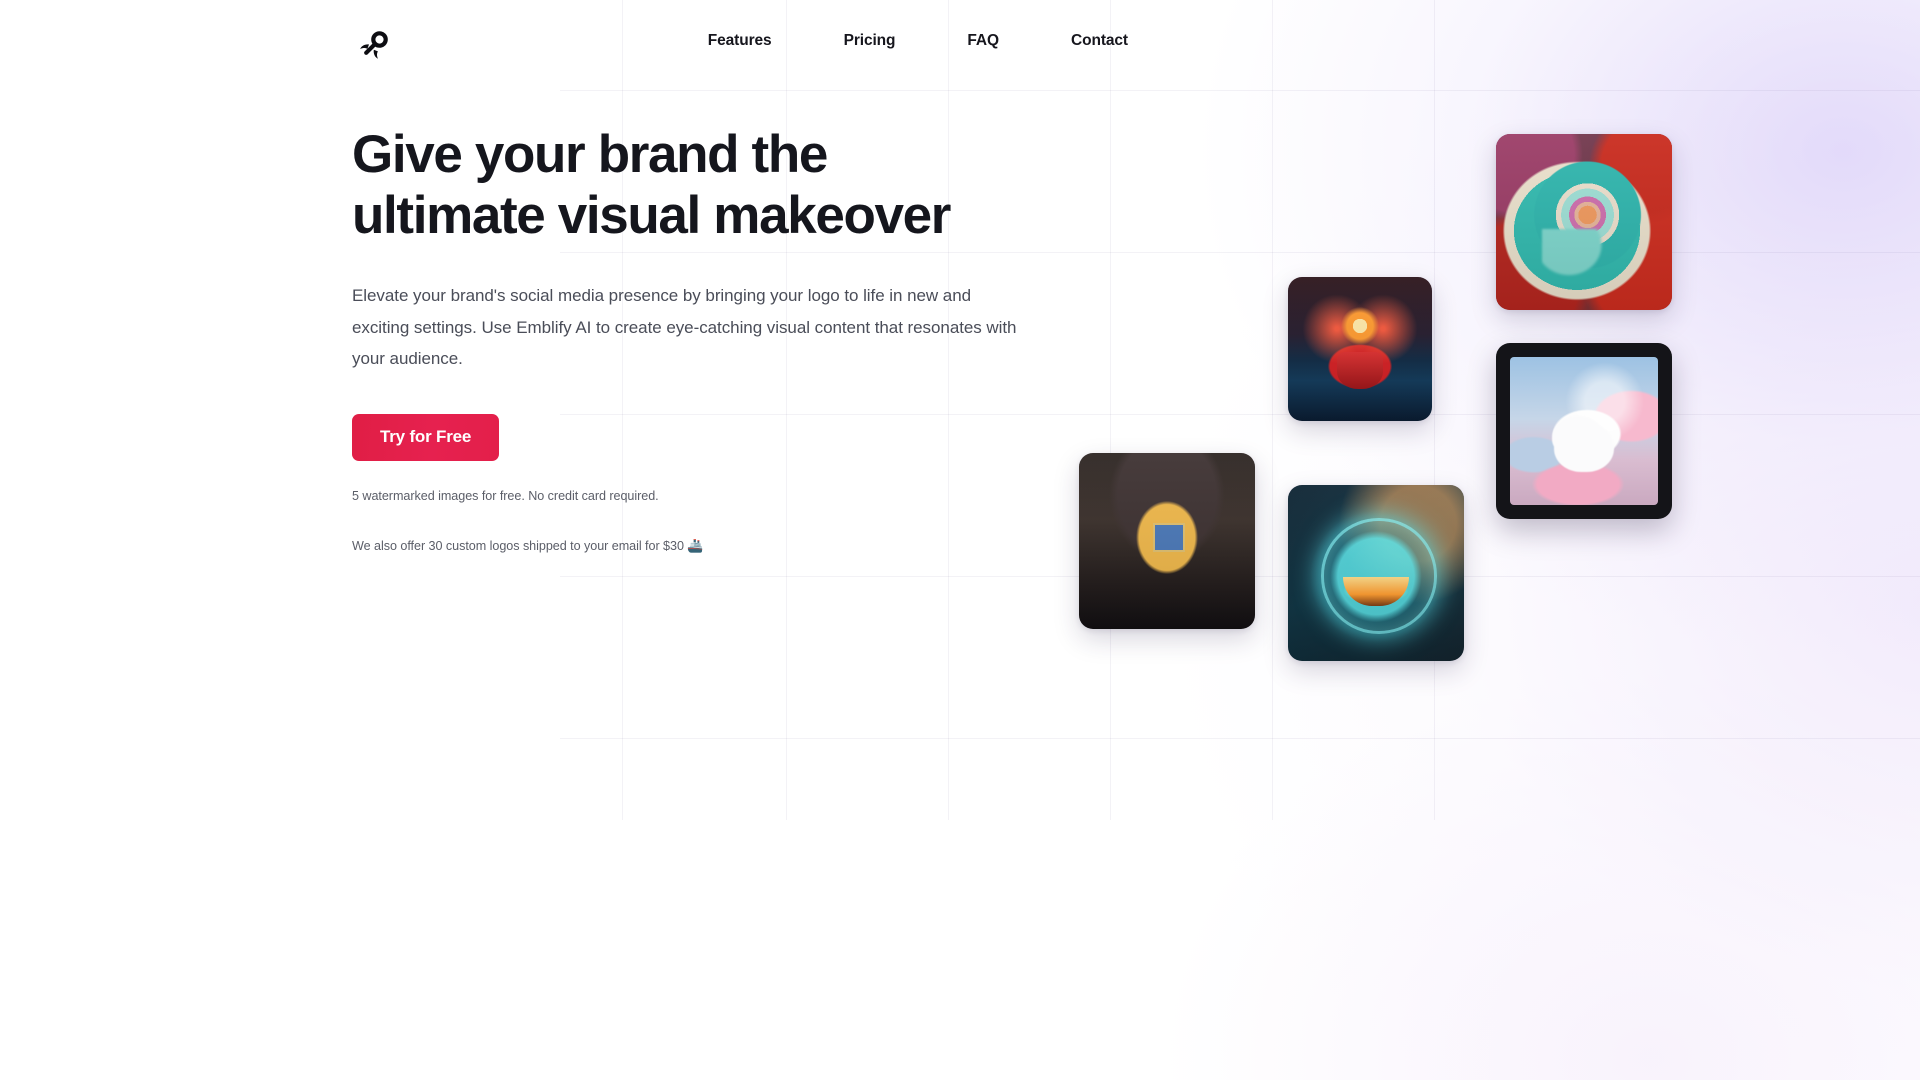 Image resolution: width=1920 pixels, height=1080 pixels. I want to click on ship-emoji-icon: 🚢, so click(695, 545).